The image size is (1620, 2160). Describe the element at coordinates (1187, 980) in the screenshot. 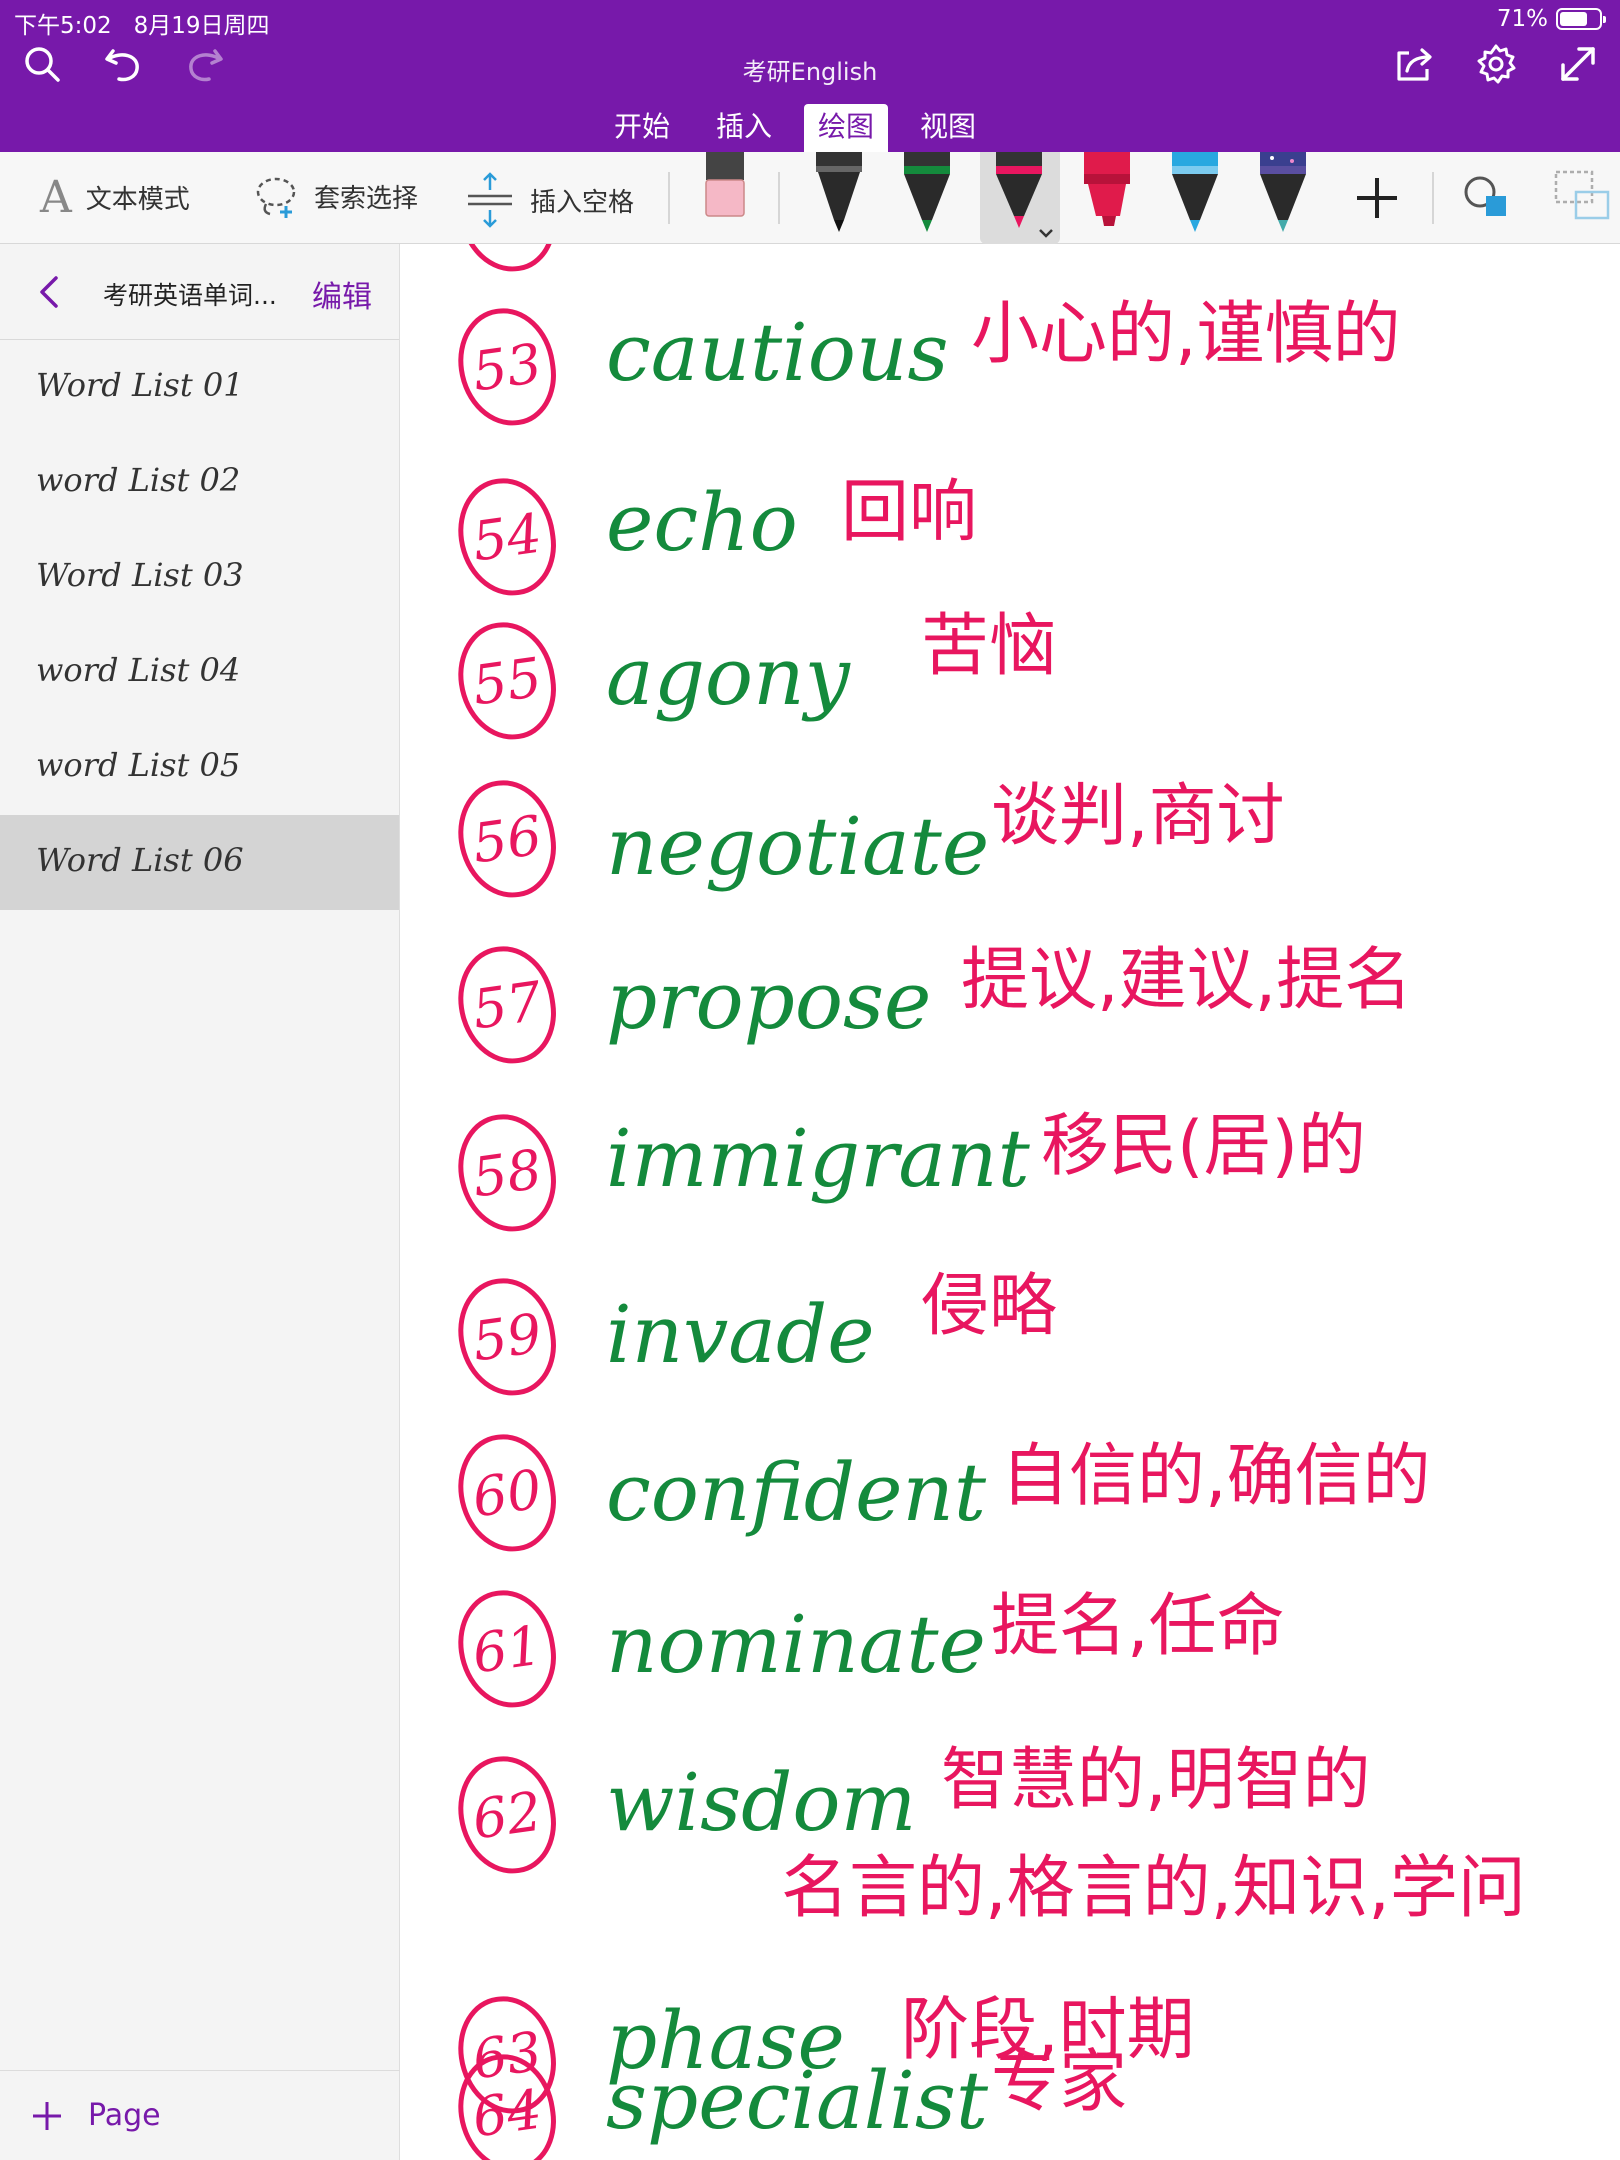

I see `chinese-definition: 提议,建议,提名` at that location.